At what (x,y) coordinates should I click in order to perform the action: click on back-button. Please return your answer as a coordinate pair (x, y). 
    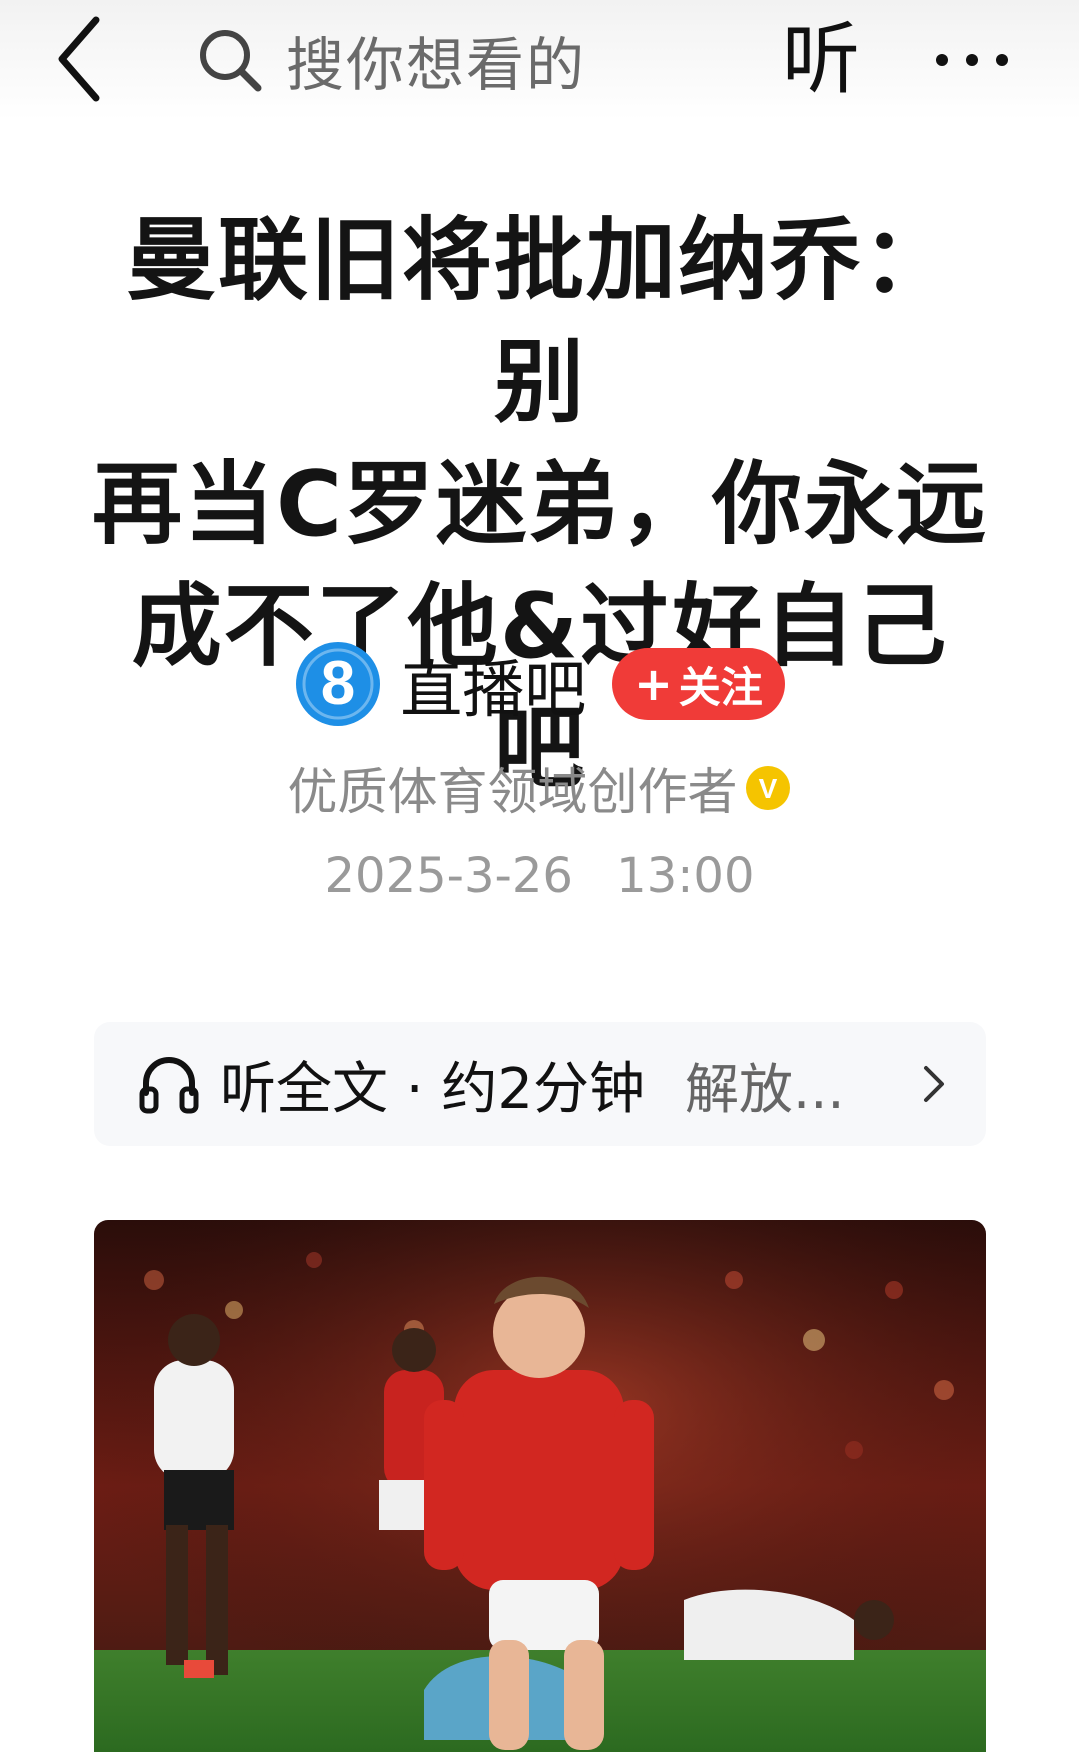
    Looking at the image, I should click on (87, 59).